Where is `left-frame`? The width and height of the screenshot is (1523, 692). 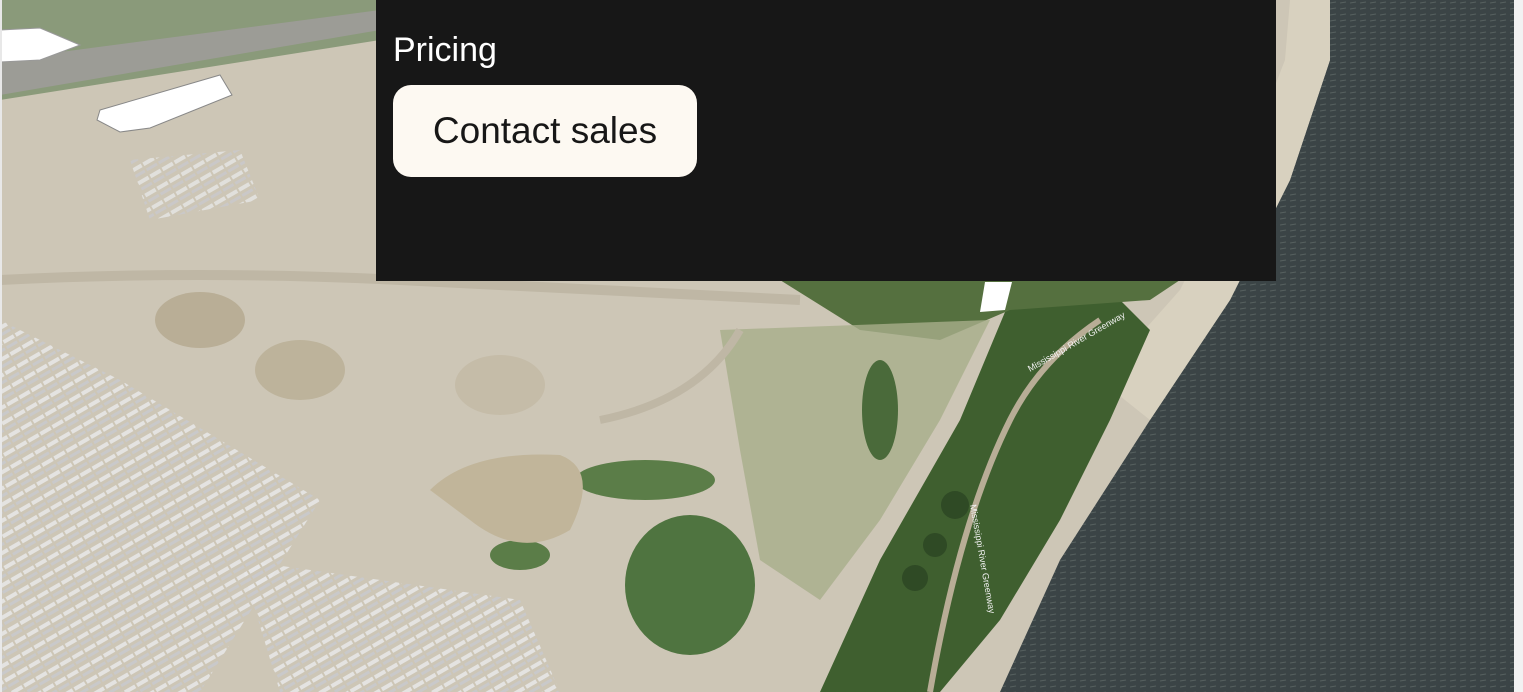 left-frame is located at coordinates (1, 346).